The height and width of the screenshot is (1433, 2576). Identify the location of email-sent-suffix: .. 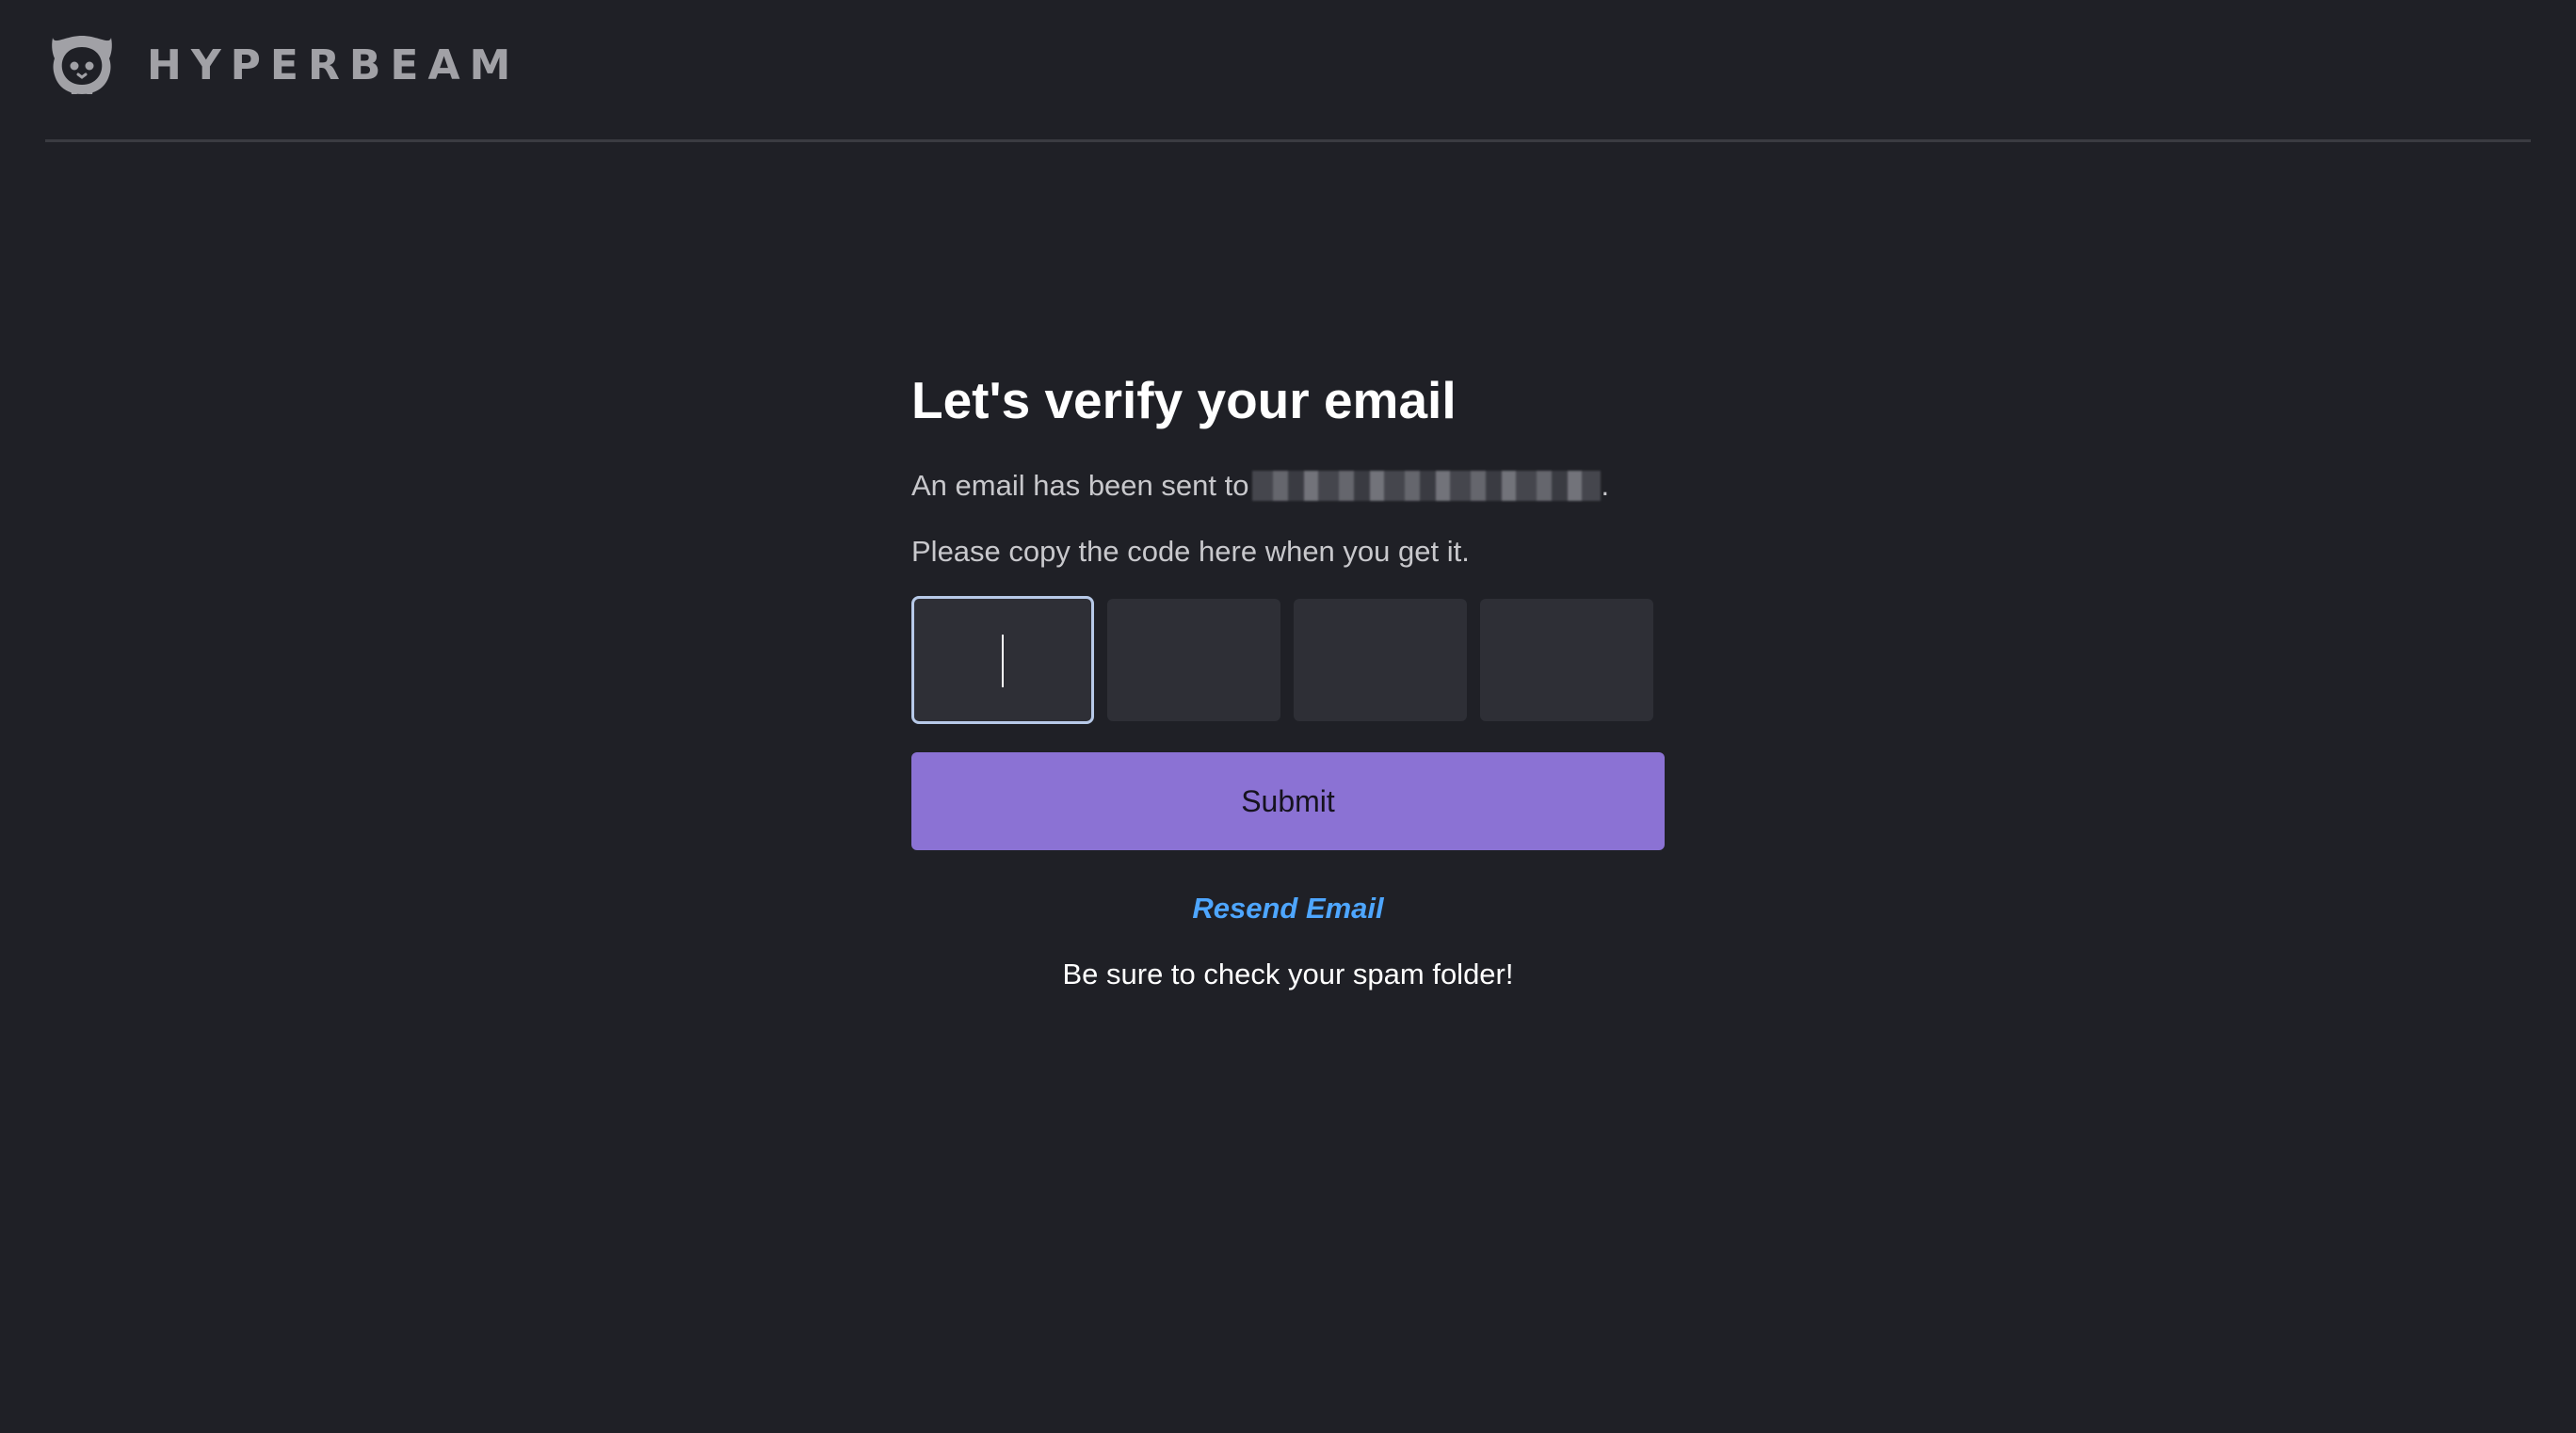
(1605, 485).